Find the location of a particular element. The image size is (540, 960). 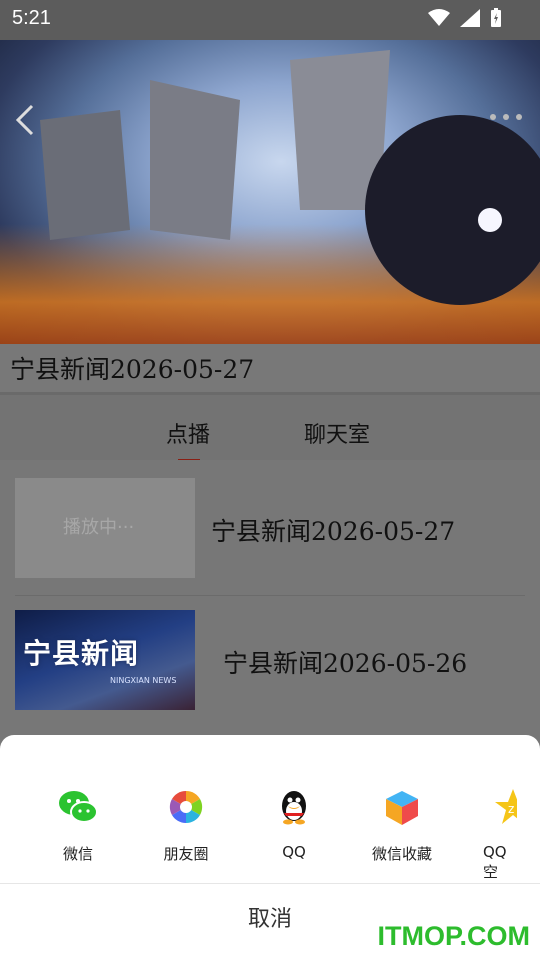

battery-icon is located at coordinates (496, 17).